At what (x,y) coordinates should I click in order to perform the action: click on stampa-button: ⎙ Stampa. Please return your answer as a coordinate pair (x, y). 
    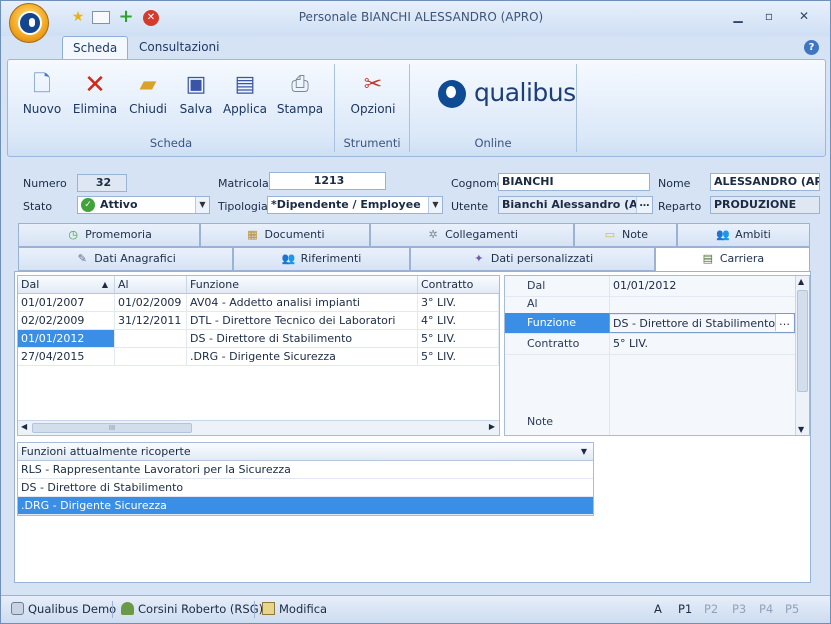
    Looking at the image, I should click on (300, 97).